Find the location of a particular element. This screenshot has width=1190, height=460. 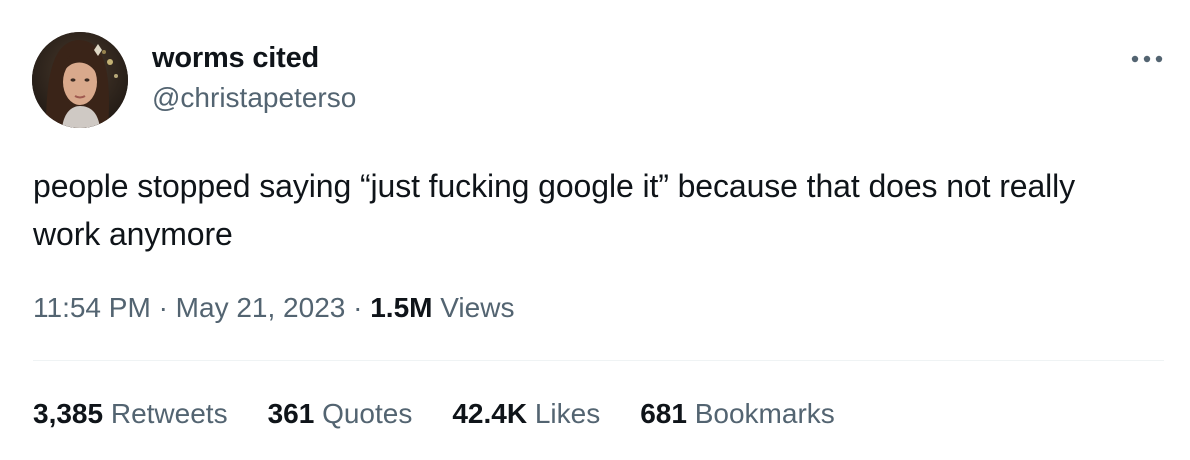

bookmarks-label: Bookmarks is located at coordinates (764, 413).